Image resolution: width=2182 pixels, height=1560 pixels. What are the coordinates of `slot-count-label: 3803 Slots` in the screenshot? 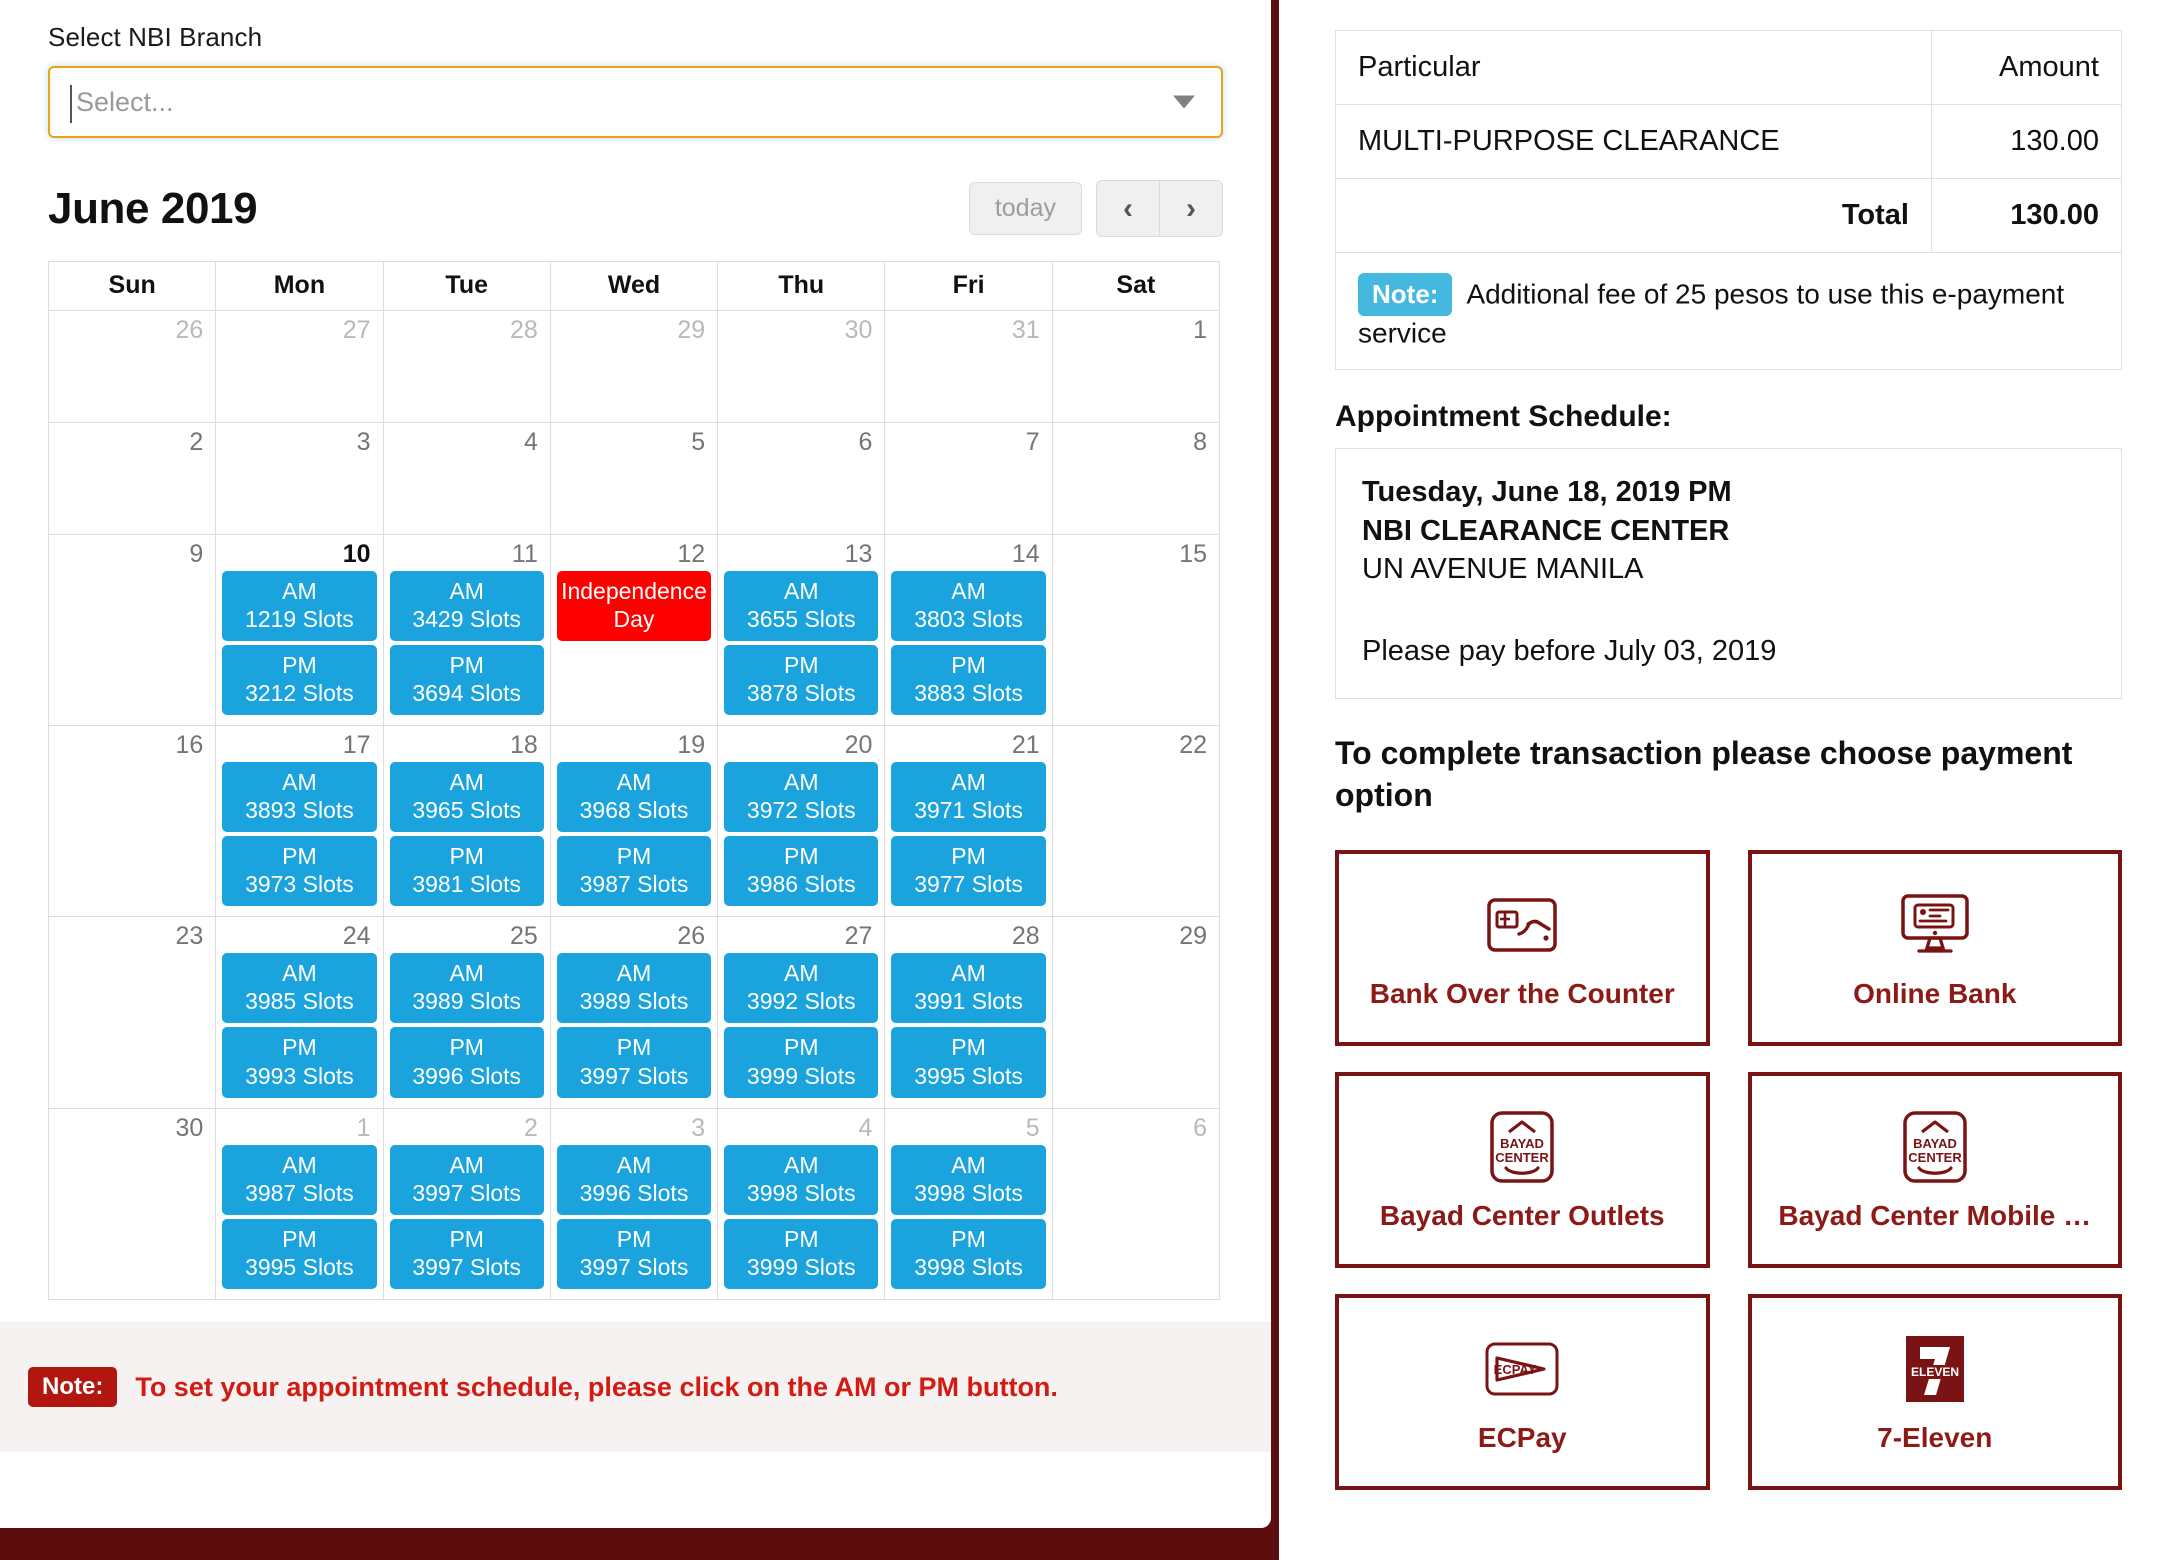 It's located at (968, 619).